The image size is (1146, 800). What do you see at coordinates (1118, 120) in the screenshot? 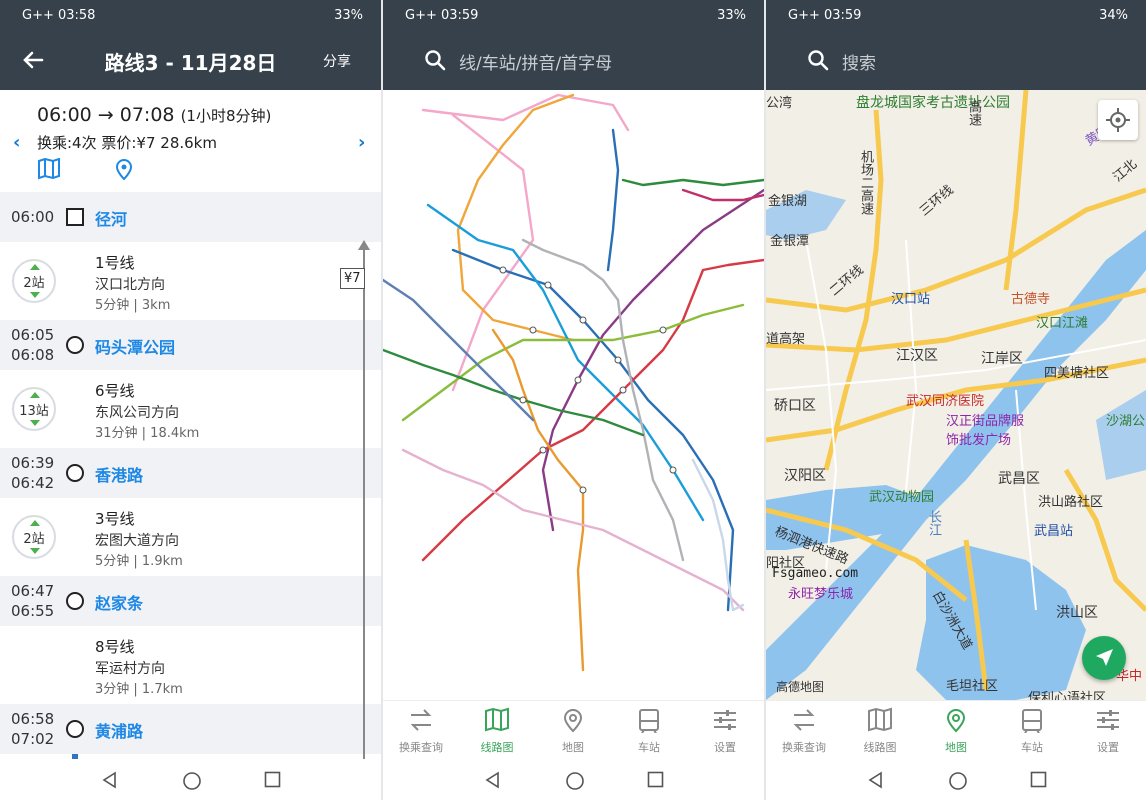
I see `locate-me-button` at bounding box center [1118, 120].